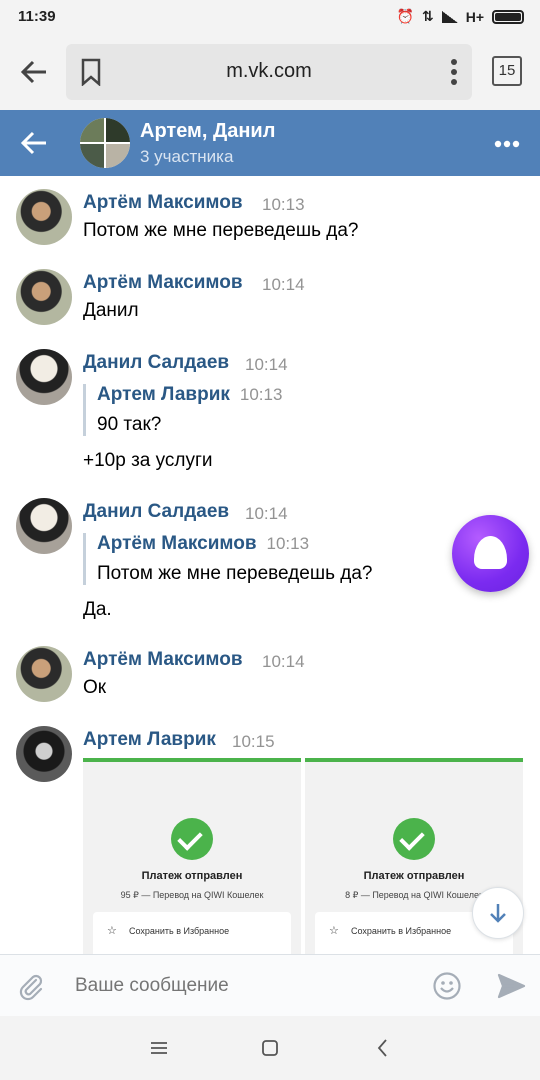 This screenshot has width=540, height=1080. I want to click on browser-toolbar: m.vk.com 15, so click(270, 72).